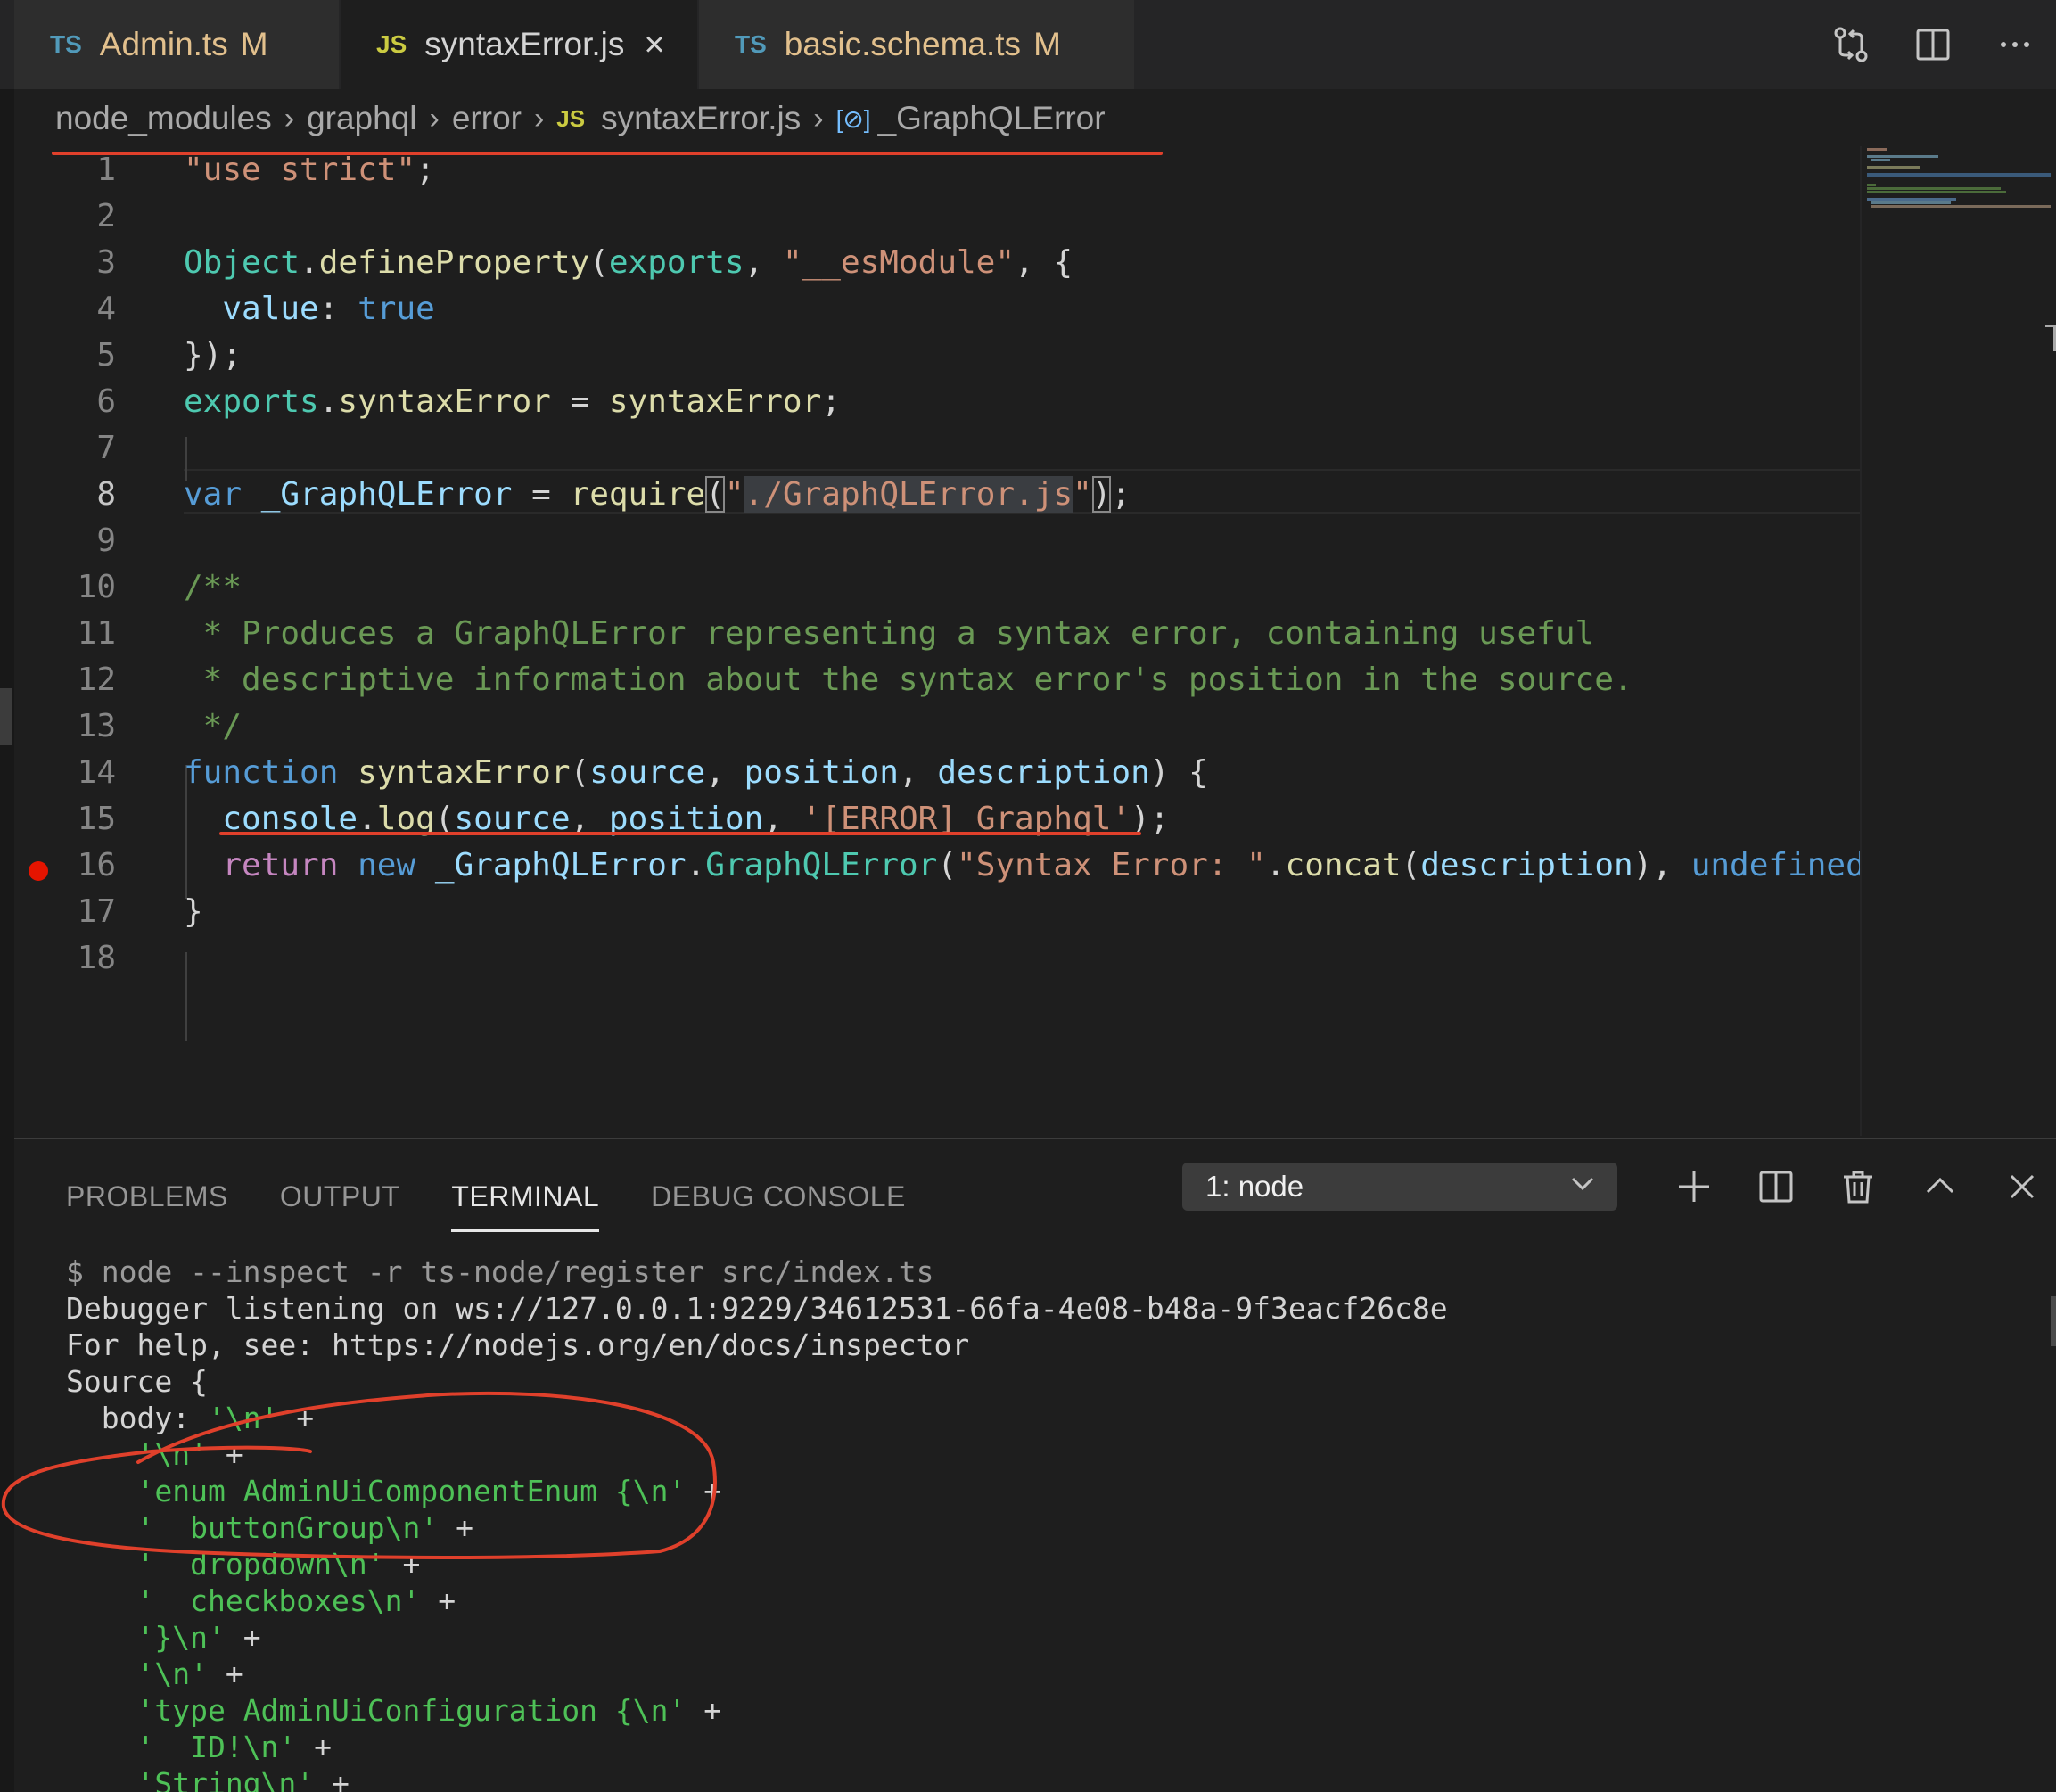  What do you see at coordinates (429, 1491) in the screenshot?
I see `terminal-line: 'enum AdminUiComponentEnum {\n' +` at bounding box center [429, 1491].